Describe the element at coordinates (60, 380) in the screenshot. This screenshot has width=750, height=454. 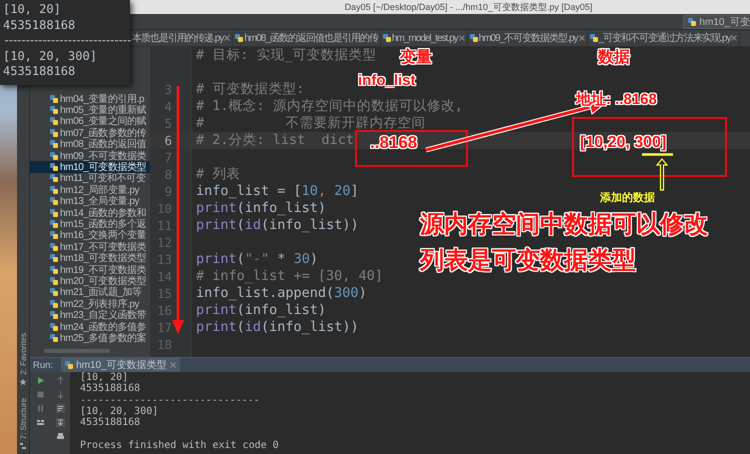
I see `arrow-up-icon` at that location.